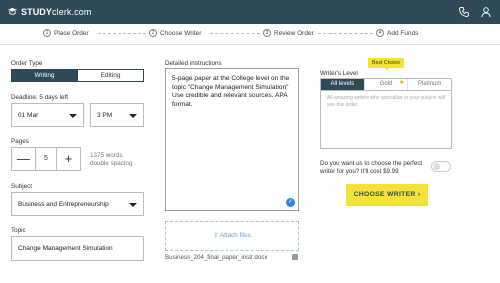 Image resolution: width=500 pixels, height=283 pixels. Describe the element at coordinates (12, 11) in the screenshot. I see `logo-icon` at that location.